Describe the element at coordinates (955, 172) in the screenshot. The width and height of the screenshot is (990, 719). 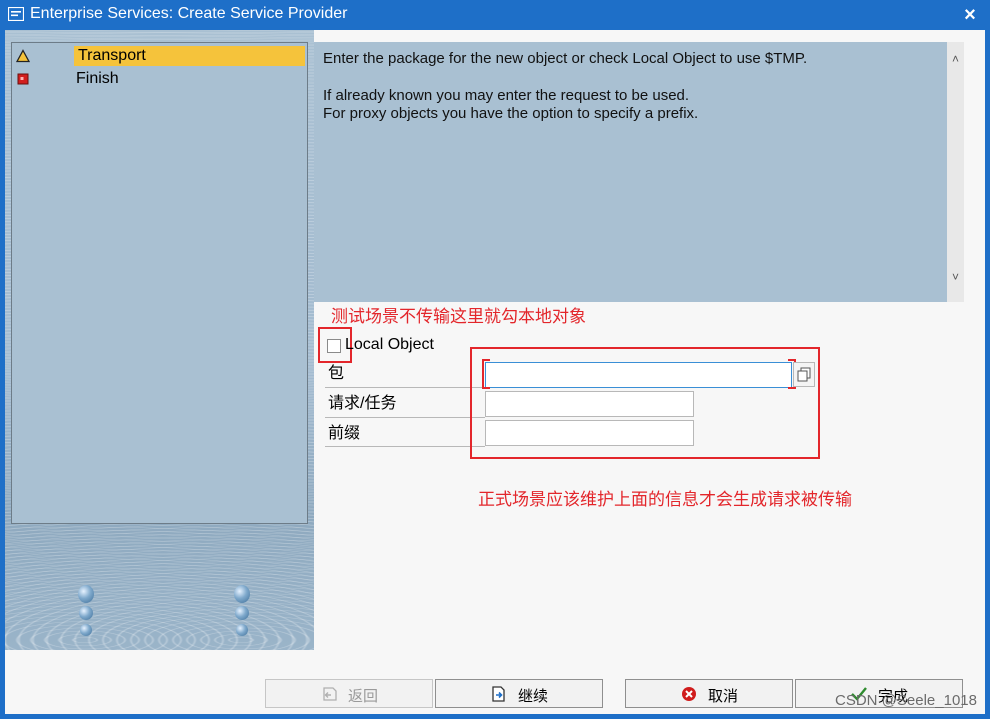
I see `scrollbar: ˄ ˅` at that location.